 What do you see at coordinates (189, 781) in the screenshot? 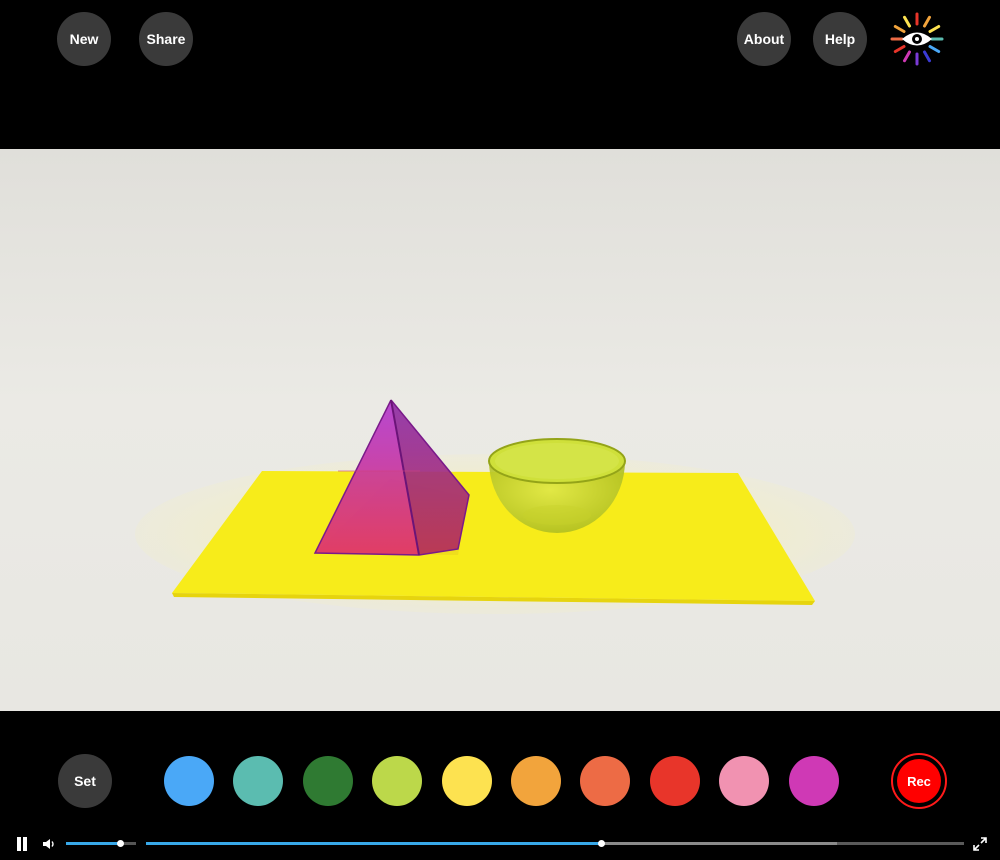
I see `color-swatch-blue` at bounding box center [189, 781].